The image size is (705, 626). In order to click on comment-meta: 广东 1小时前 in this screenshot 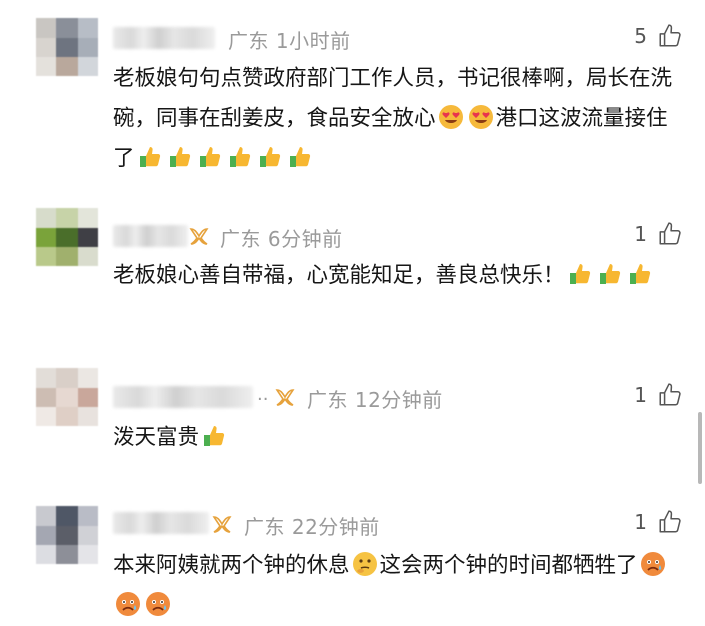, I will do `click(289, 39)`.